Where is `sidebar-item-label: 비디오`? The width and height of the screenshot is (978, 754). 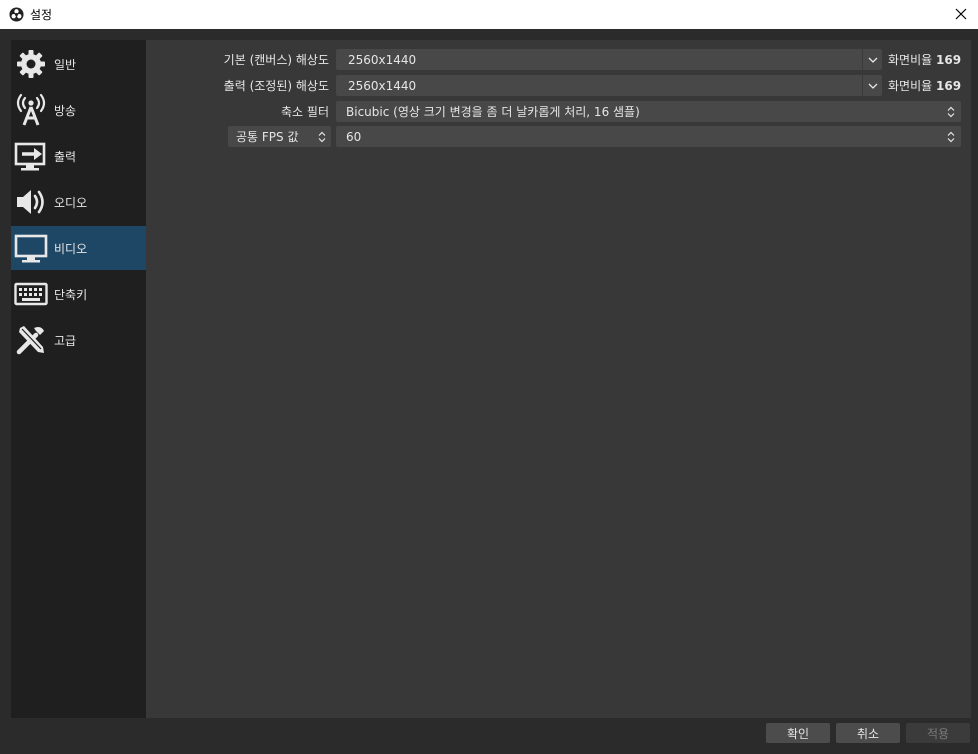 sidebar-item-label: 비디오 is located at coordinates (71, 248).